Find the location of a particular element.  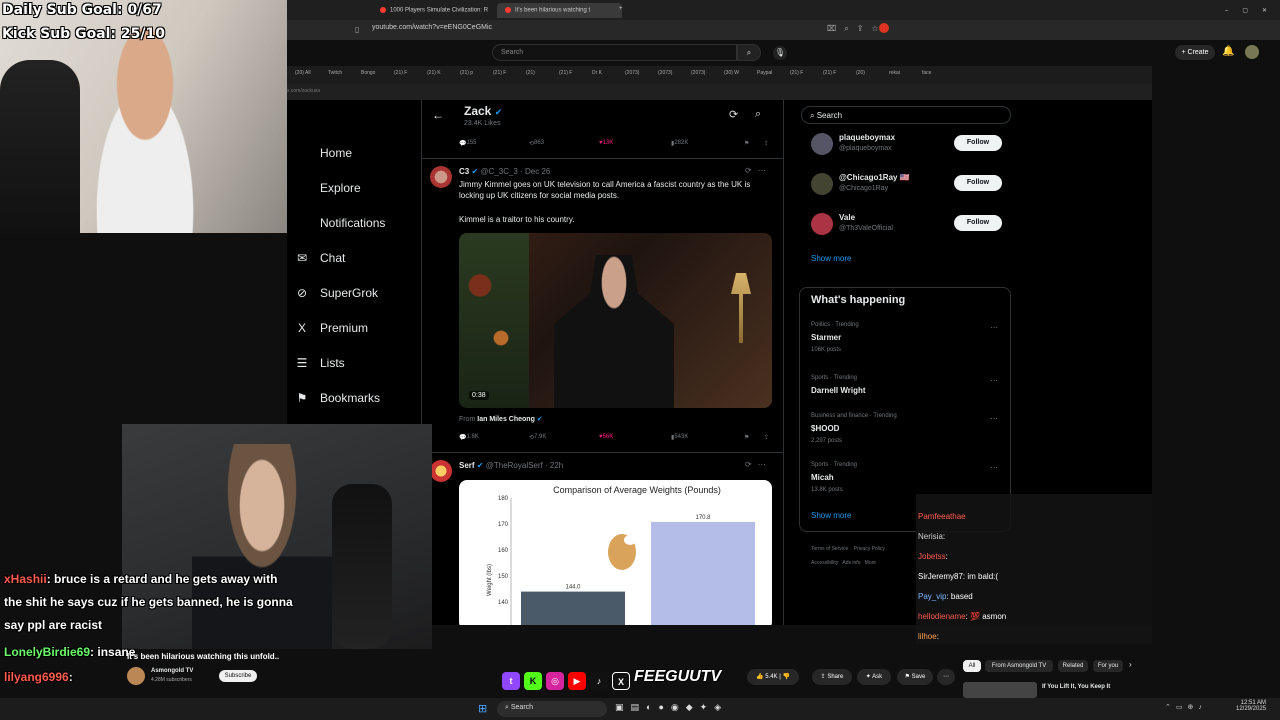

tweet-video: 0:38 is located at coordinates (615, 320).